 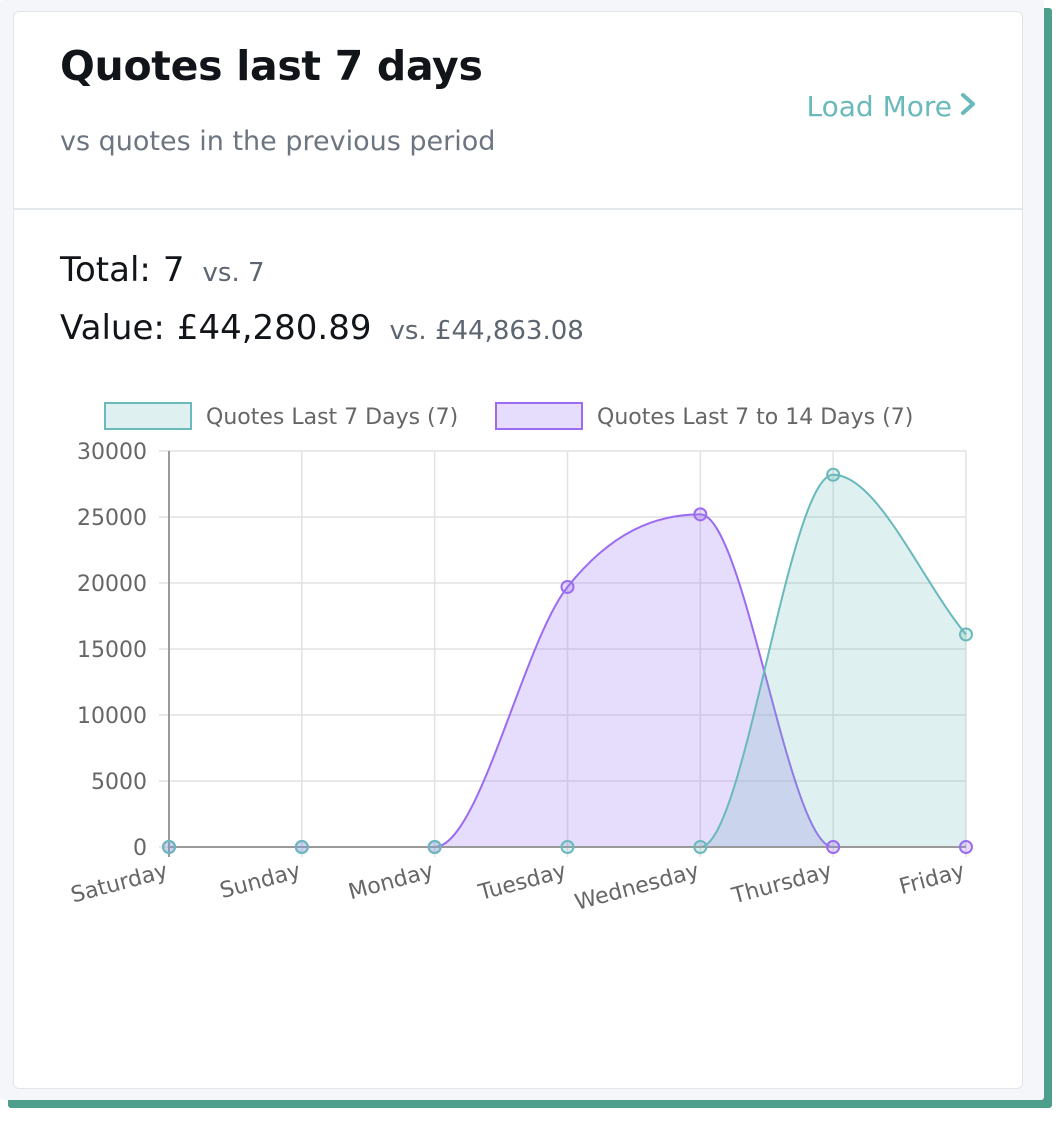 What do you see at coordinates (112, 518) in the screenshot?
I see `y-tick-label: 25000` at bounding box center [112, 518].